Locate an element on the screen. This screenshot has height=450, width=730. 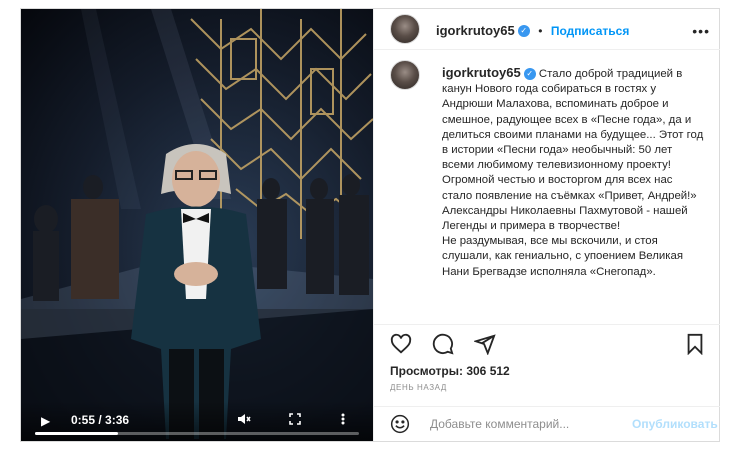
views-count: Просмотры: 306 512 is located at coordinates (450, 371).